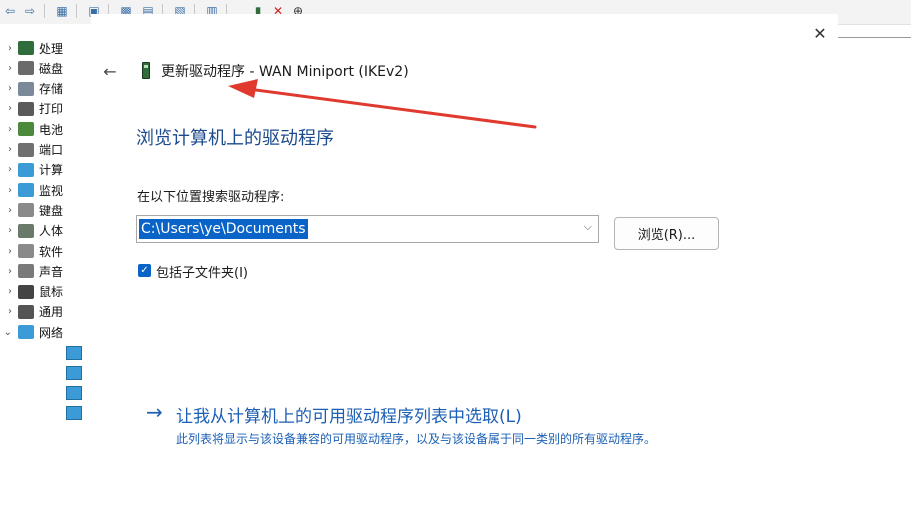 This screenshot has width=911, height=506. I want to click on back-button: ←, so click(110, 71).